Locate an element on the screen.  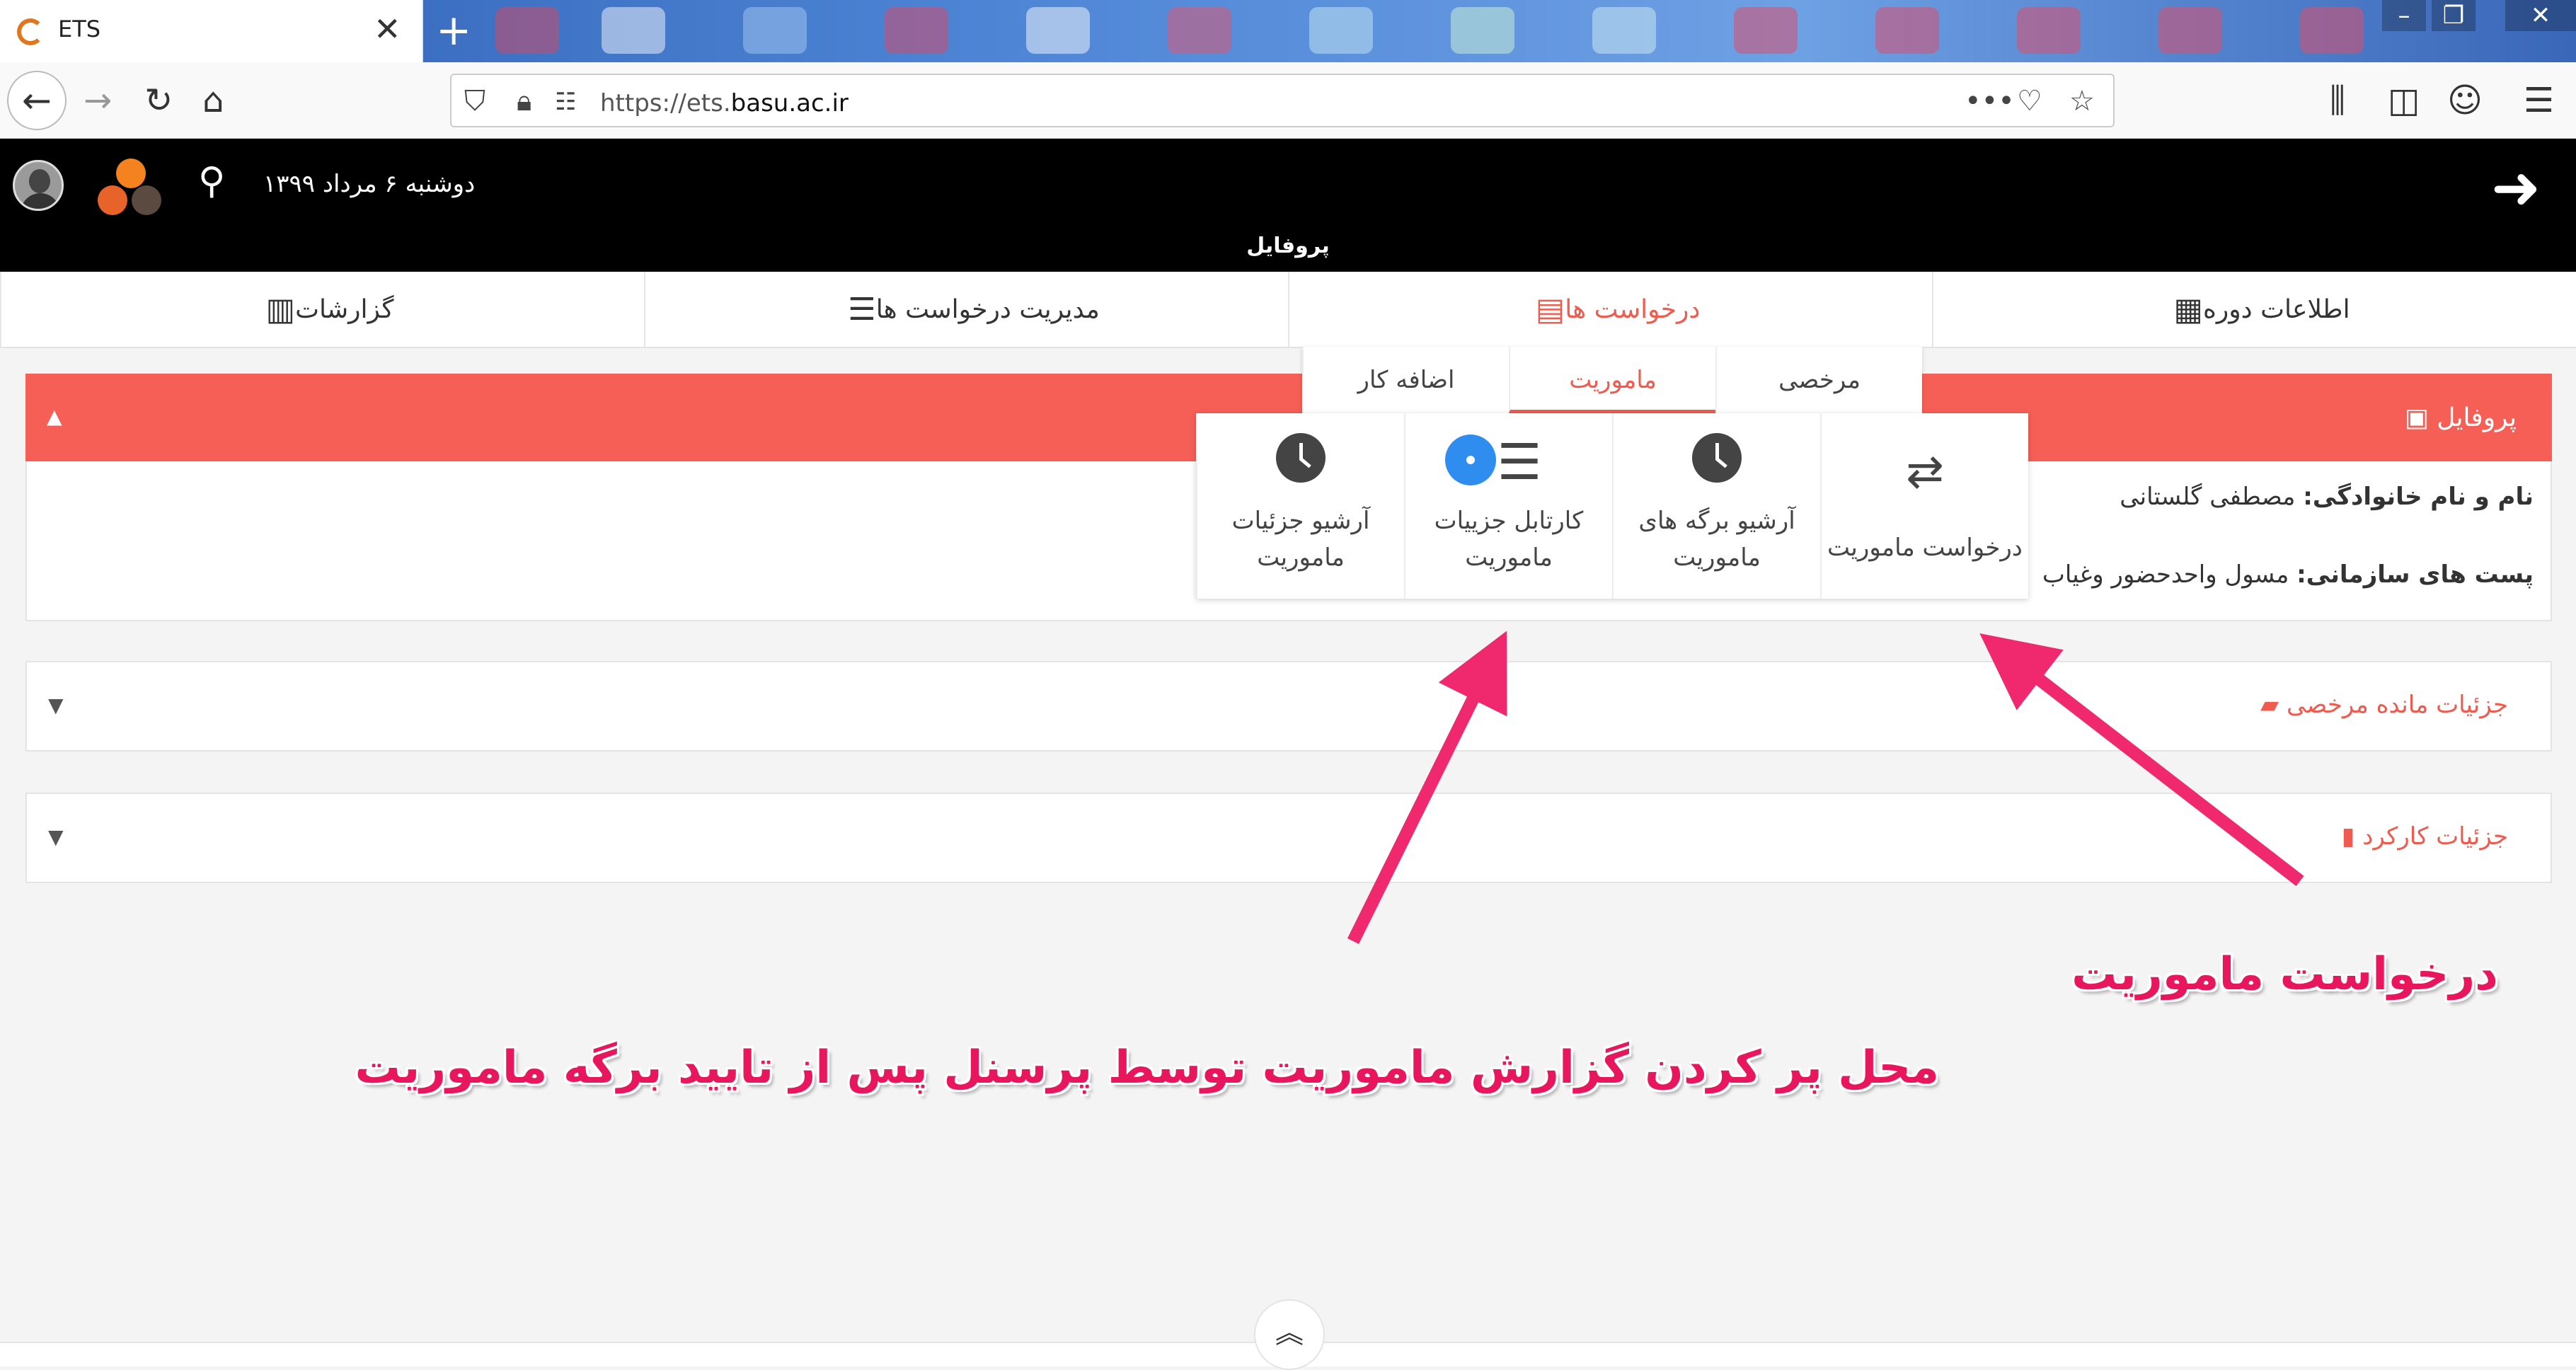
double-chevron-up-icon: ︽ is located at coordinates (1290, 1333).